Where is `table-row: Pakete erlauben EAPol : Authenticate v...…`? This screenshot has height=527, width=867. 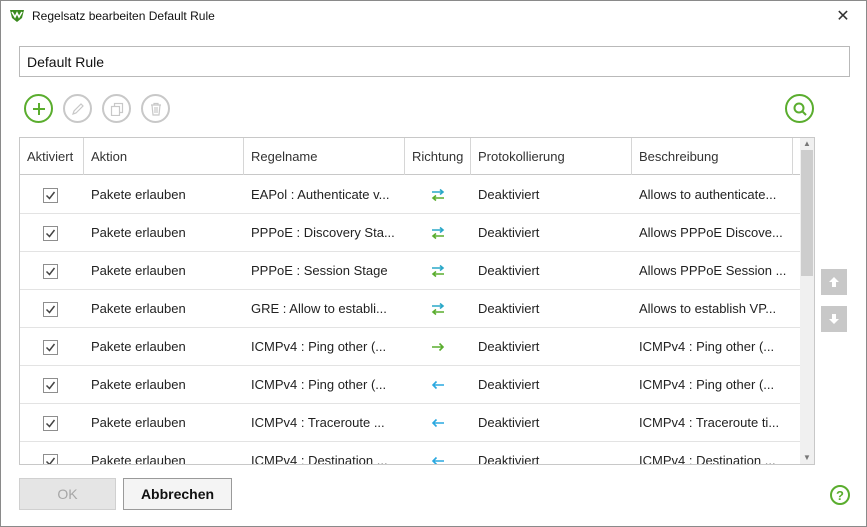 table-row: Pakete erlauben EAPol : Authenticate v...… is located at coordinates (410, 195).